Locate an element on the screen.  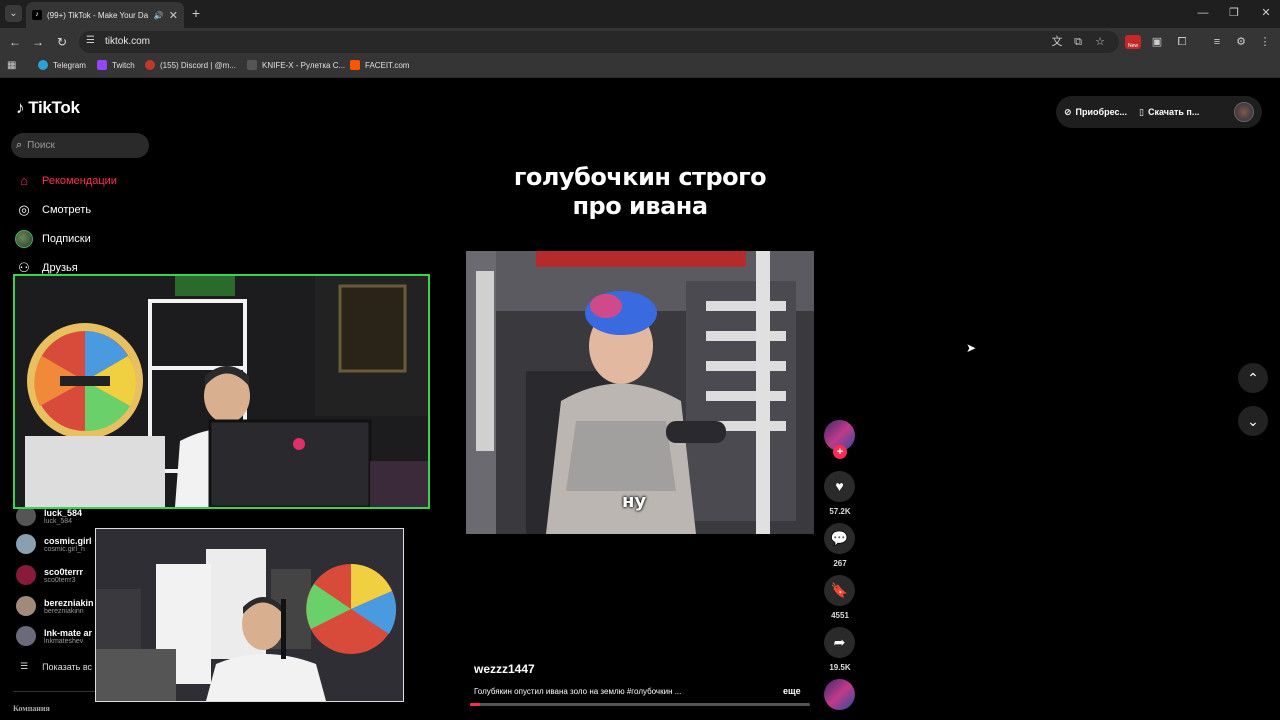
tiktok-favicon-icon: ♪ is located at coordinates (37, 15).